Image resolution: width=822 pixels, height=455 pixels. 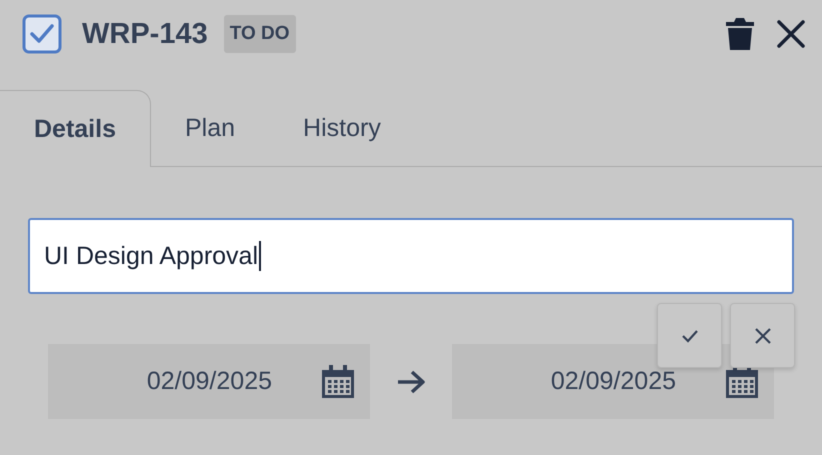 What do you see at coordinates (338, 382) in the screenshot?
I see `calendar-icon` at bounding box center [338, 382].